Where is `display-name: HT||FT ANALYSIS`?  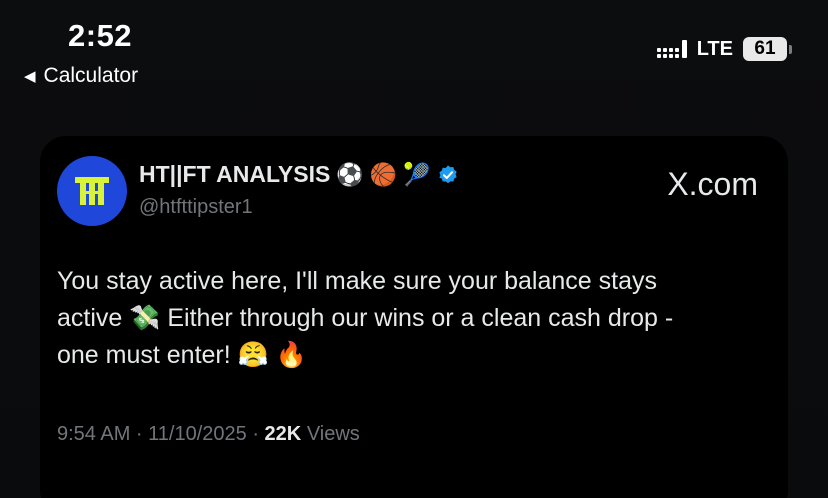
display-name: HT||FT ANALYSIS is located at coordinates (234, 174).